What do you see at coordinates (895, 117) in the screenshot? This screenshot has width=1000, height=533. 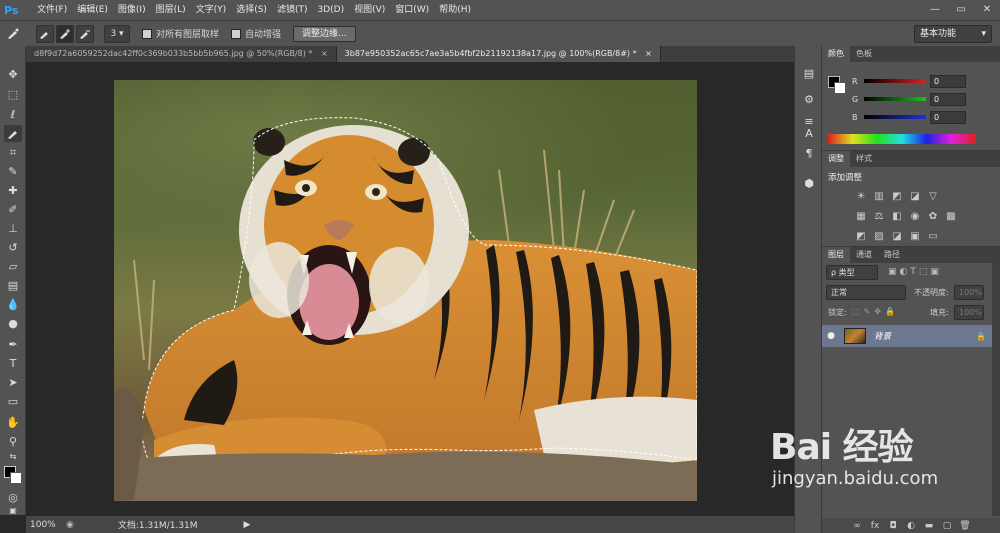 I see `blue-slider-track` at bounding box center [895, 117].